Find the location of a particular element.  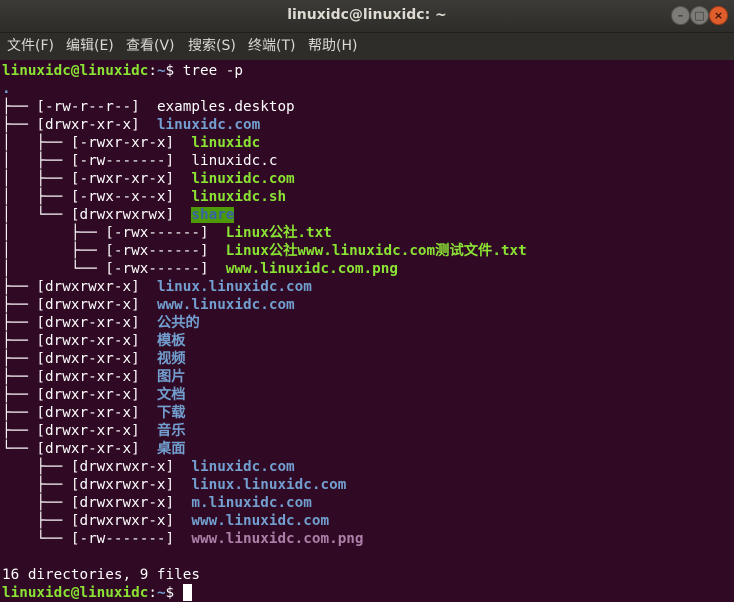

tree-entry: ├── [drwxr-xr-x] 音乐 is located at coordinates (94, 431).